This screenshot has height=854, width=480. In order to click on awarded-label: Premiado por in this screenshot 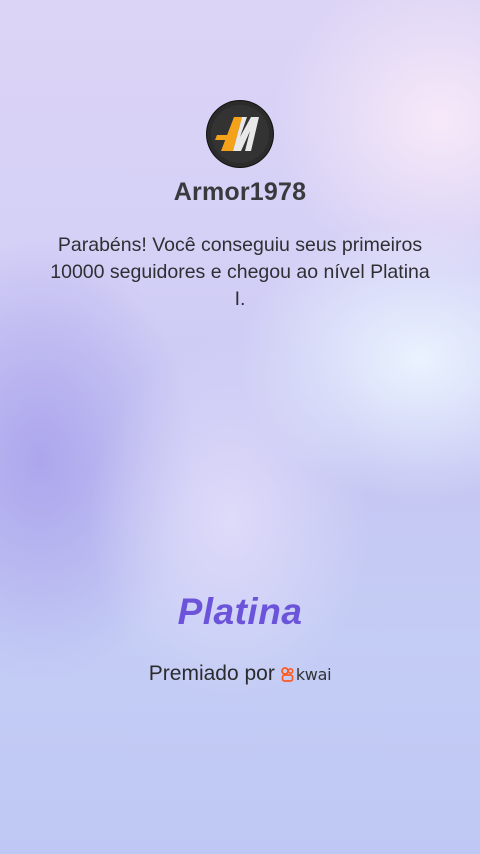, I will do `click(211, 673)`.